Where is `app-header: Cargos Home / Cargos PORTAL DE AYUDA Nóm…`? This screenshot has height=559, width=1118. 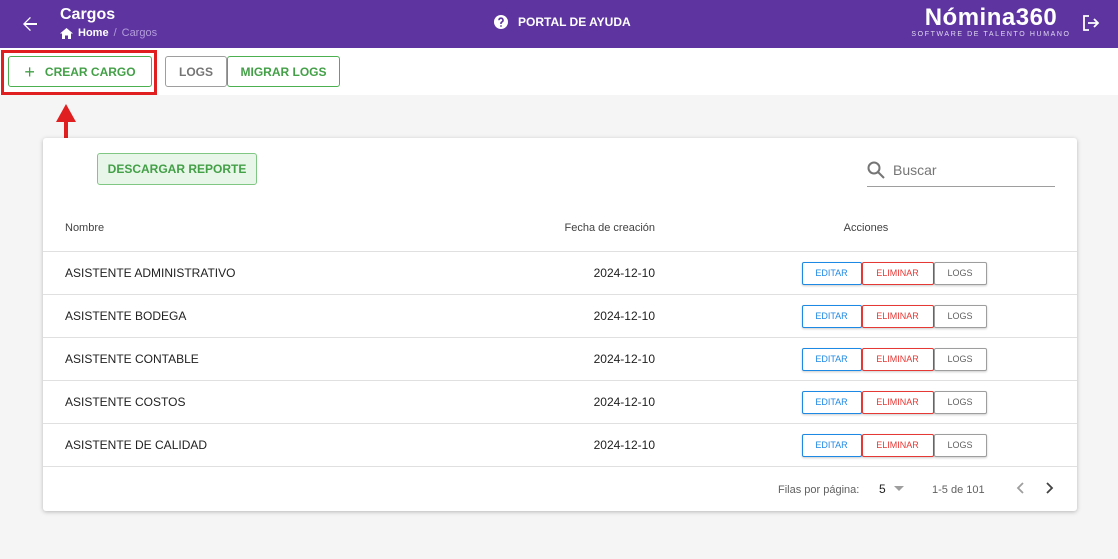
app-header: Cargos Home / Cargos PORTAL DE AYUDA Nóm… is located at coordinates (559, 24).